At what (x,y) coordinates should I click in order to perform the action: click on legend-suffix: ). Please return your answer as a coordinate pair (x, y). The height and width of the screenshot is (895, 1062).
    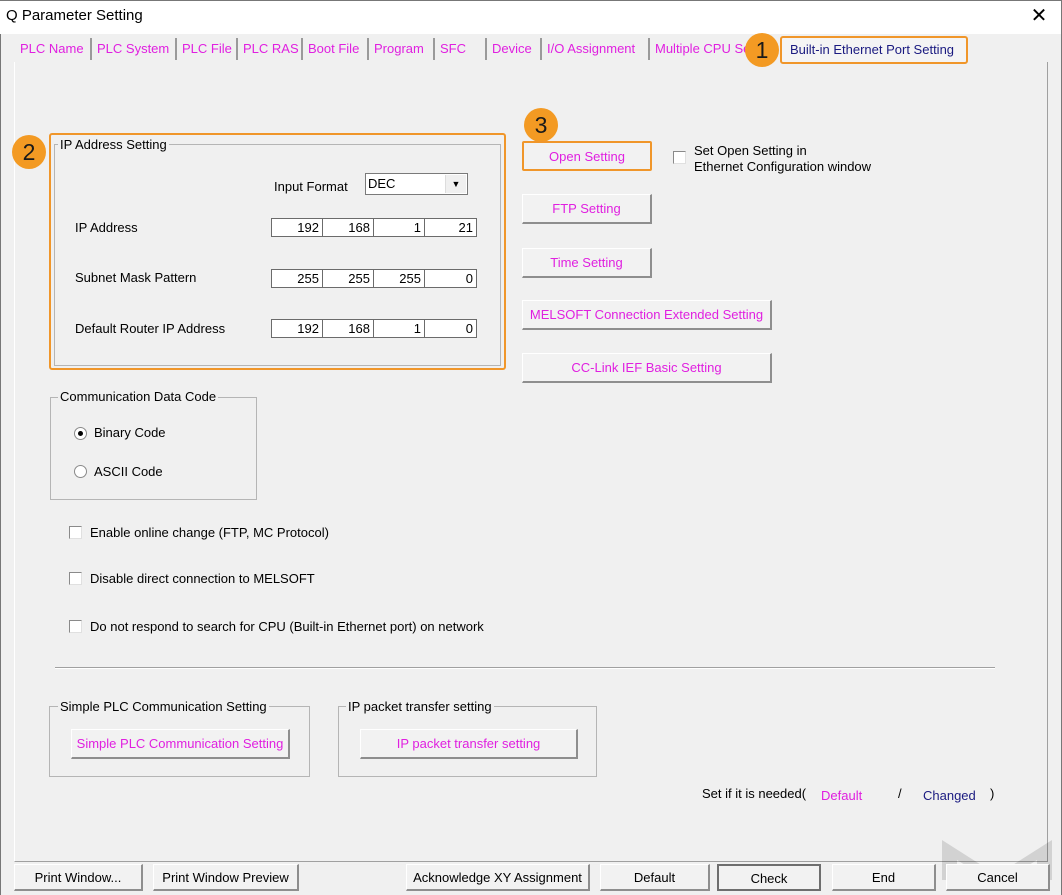
    Looking at the image, I should click on (992, 793).